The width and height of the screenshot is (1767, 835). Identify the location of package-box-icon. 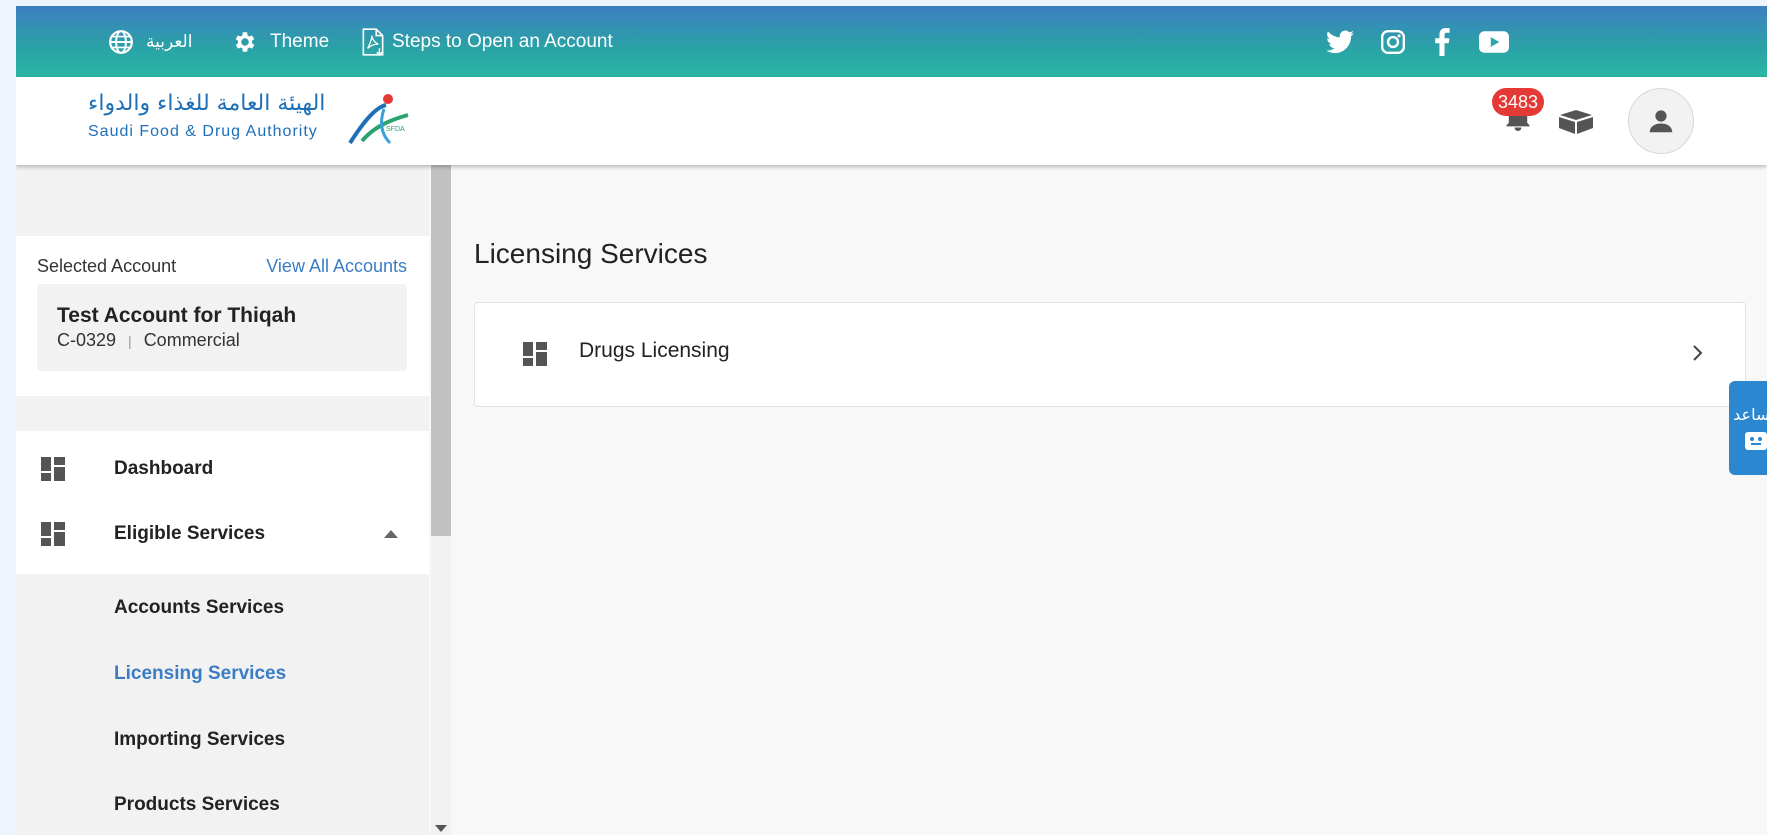
(1576, 121).